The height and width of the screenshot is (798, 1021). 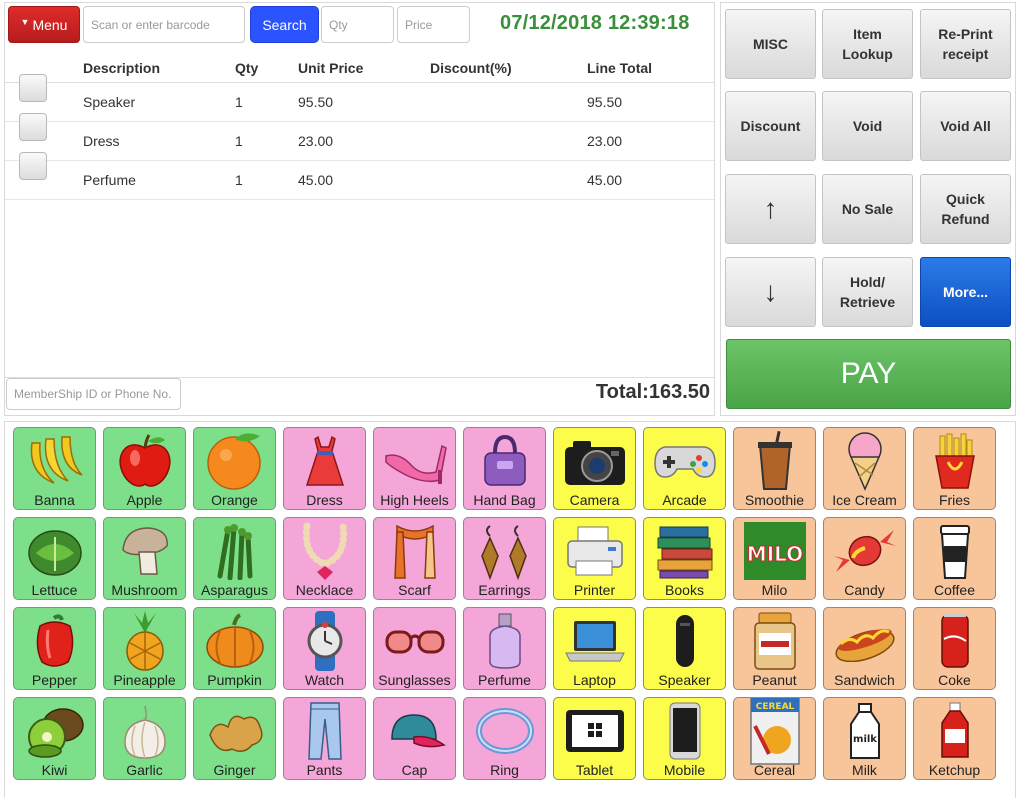 I want to click on misc-button: MISC, so click(x=770, y=44).